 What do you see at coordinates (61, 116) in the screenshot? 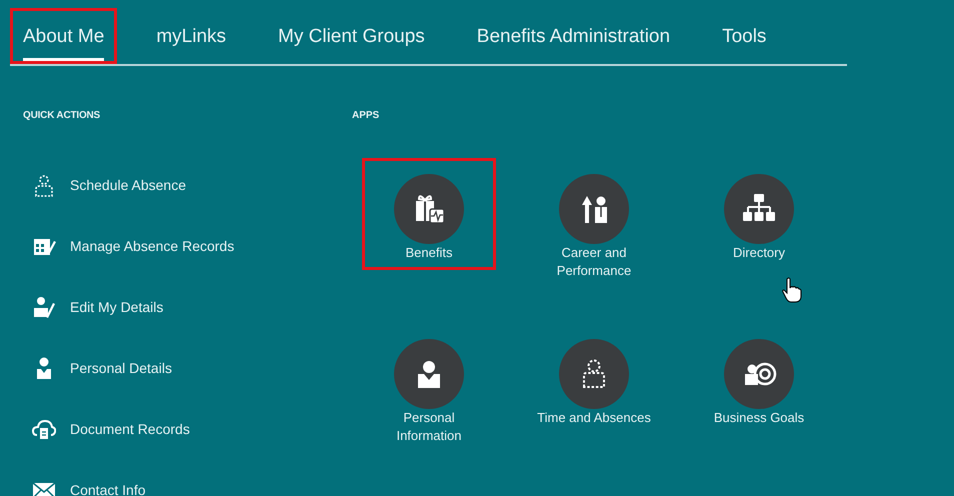
I see `section-heading: QUICK ACTIONS` at bounding box center [61, 116].